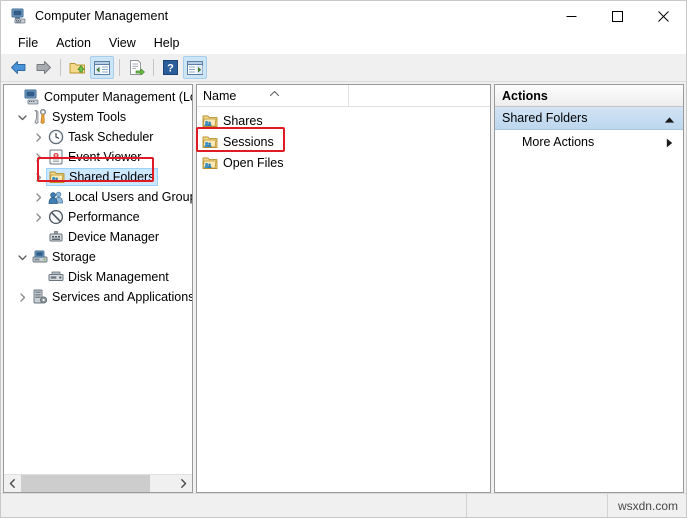 This screenshot has width=687, height=518. Describe the element at coordinates (136, 67) in the screenshot. I see `export-list-button` at that location.